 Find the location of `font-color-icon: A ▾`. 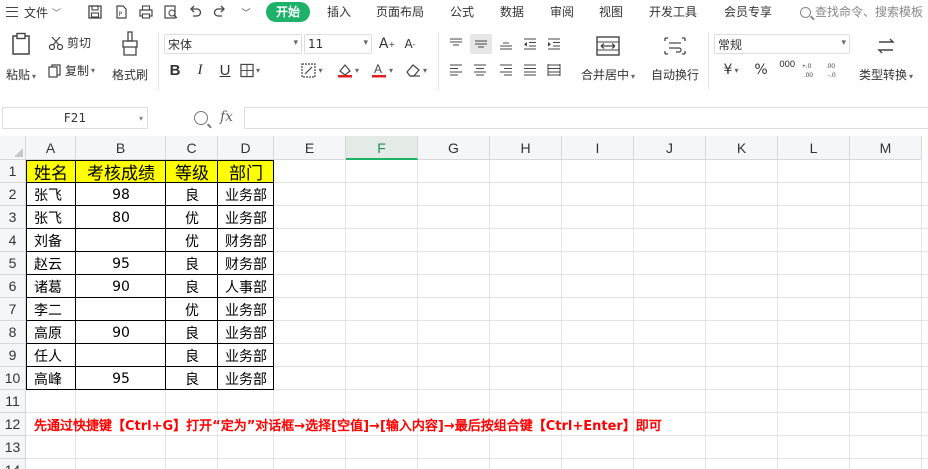

font-color-icon: A ▾ is located at coordinates (382, 70).